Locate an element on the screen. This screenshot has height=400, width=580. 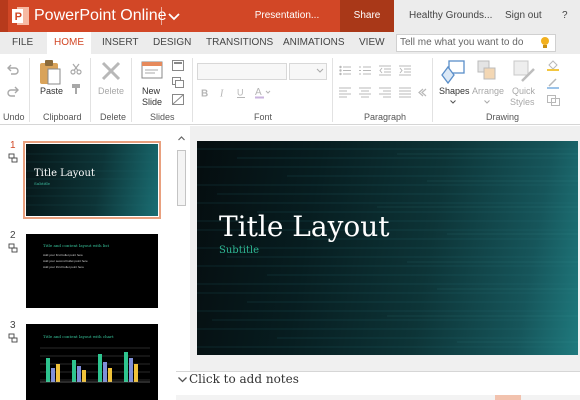
hide-slide-icon is located at coordinates (178, 99).